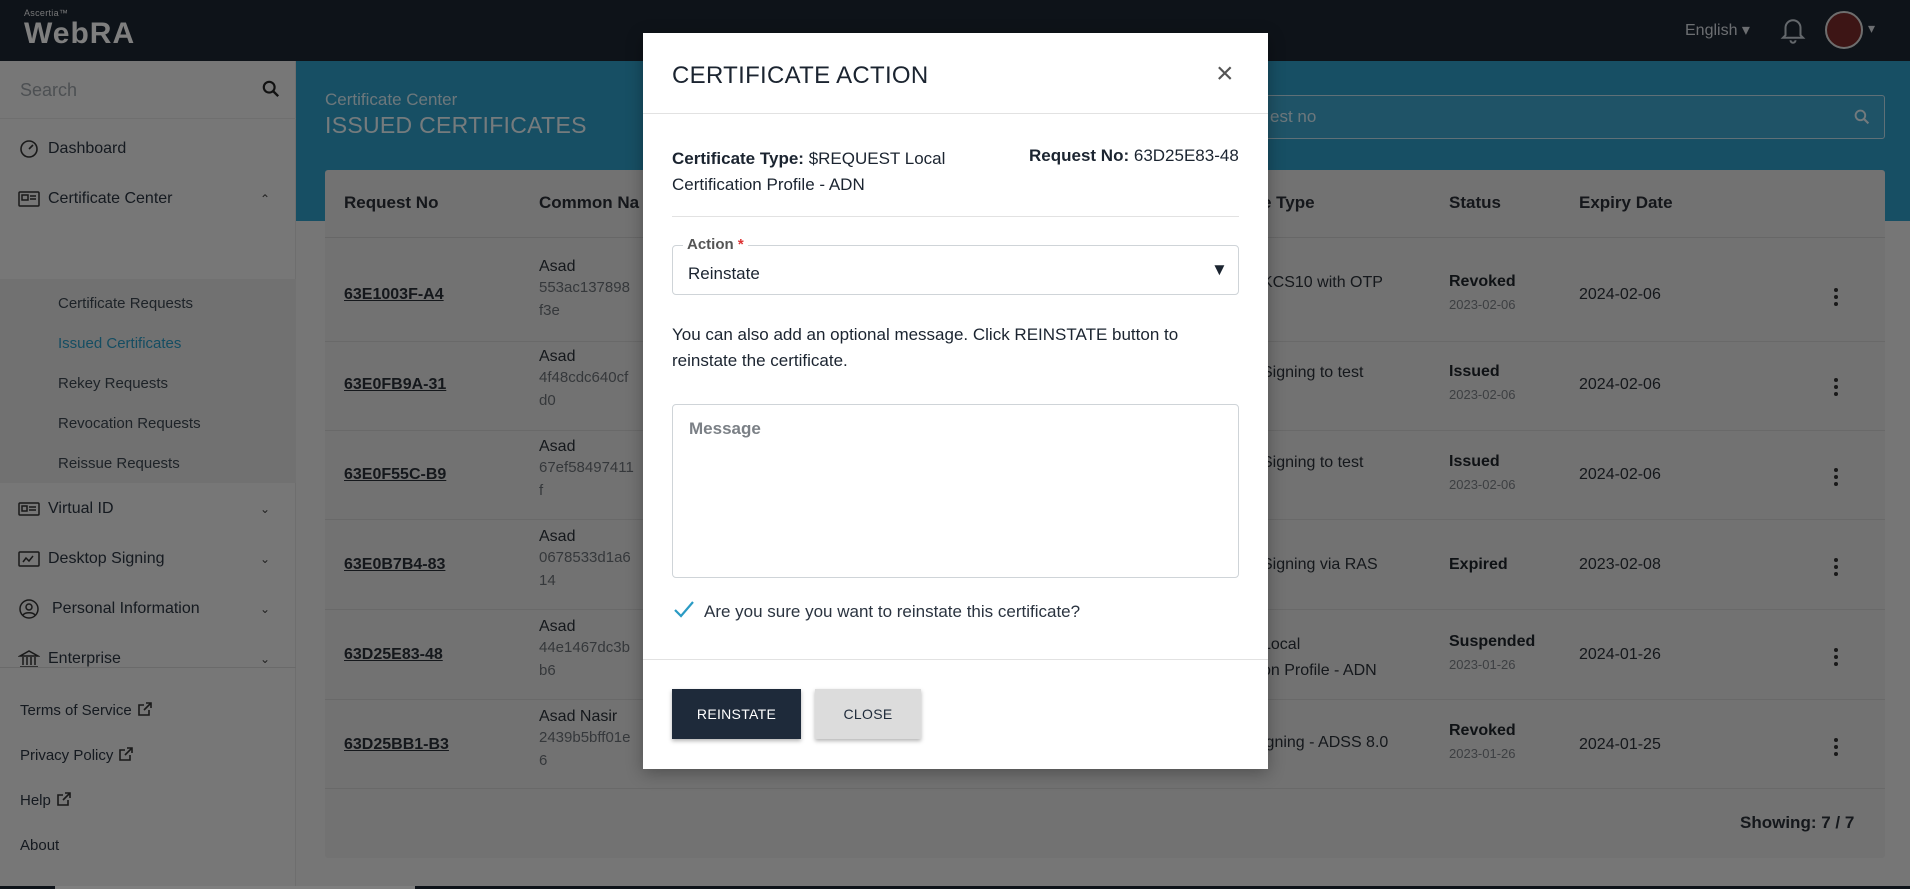 The height and width of the screenshot is (889, 1910). I want to click on request-number-value: 63D25E83-48, so click(1186, 155).